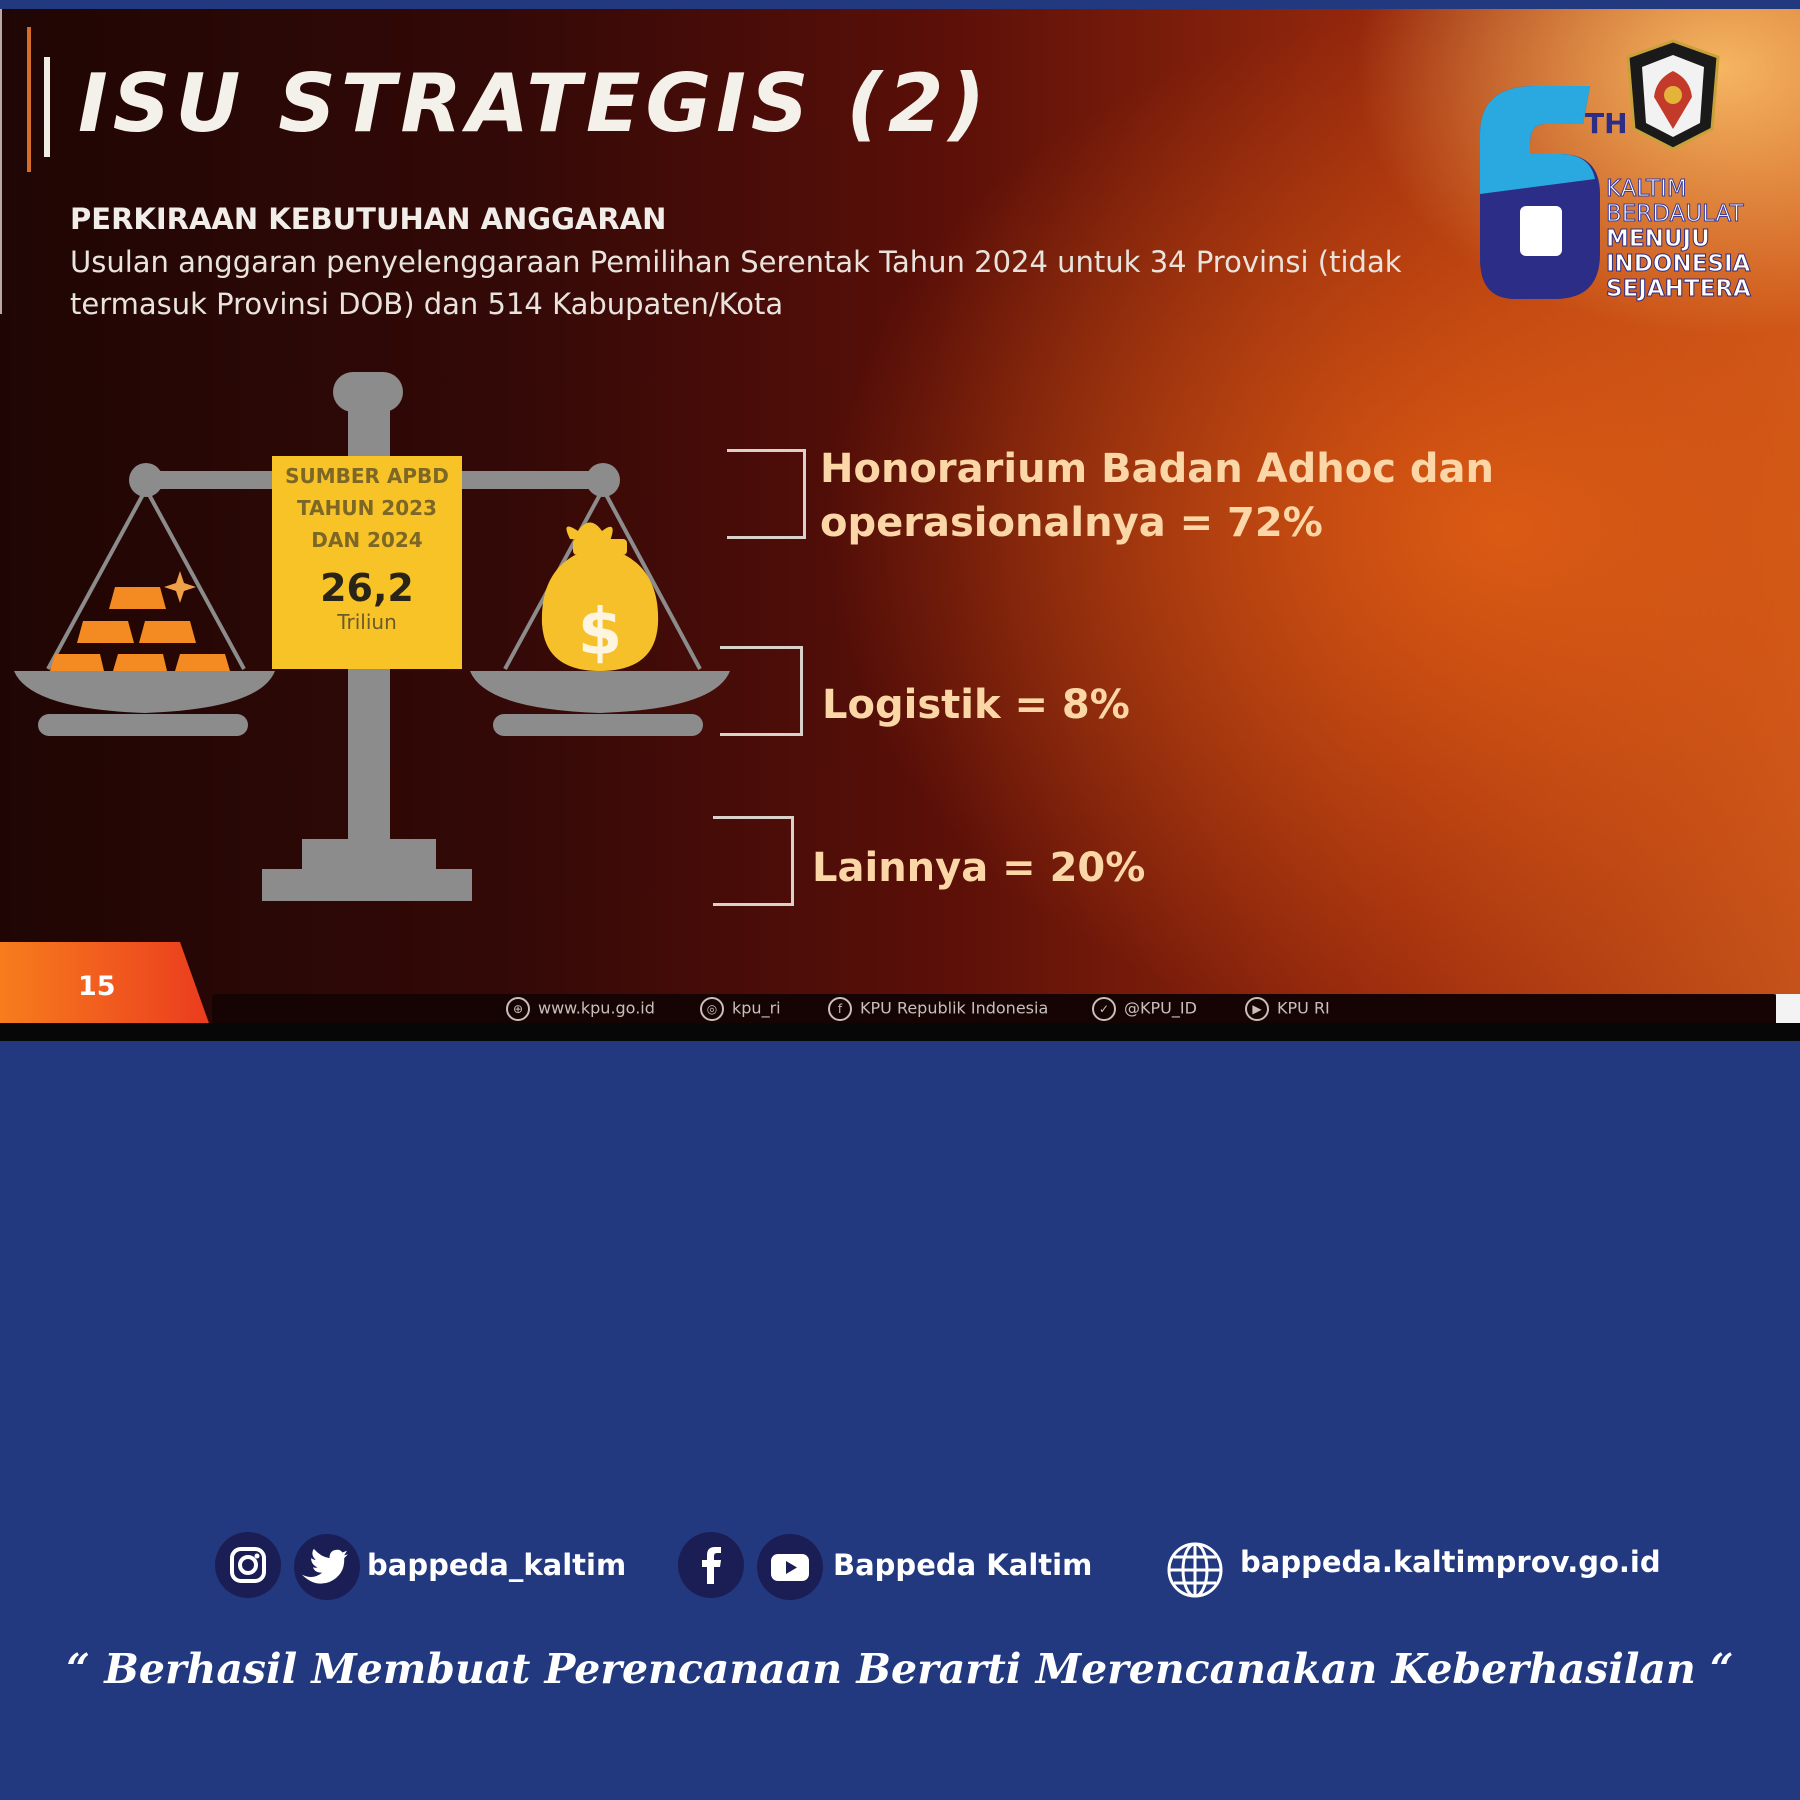 Image resolution: width=1800 pixels, height=1800 pixels. What do you see at coordinates (1606, 123) in the screenshot?
I see `anniversary-suffix: TH` at bounding box center [1606, 123].